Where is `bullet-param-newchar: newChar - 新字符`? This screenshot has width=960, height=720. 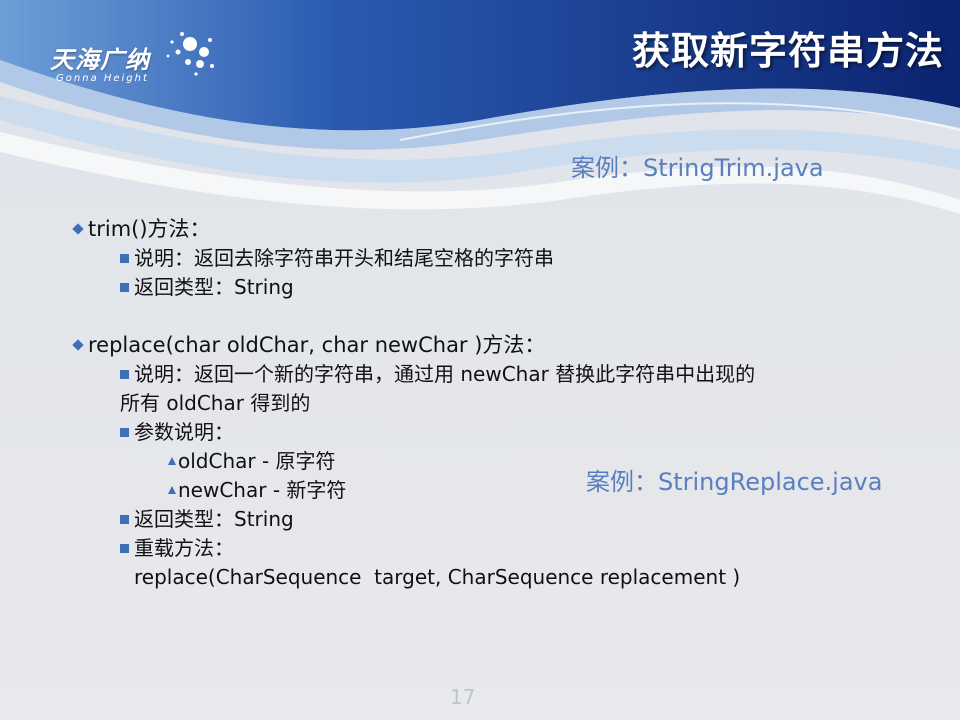 bullet-param-newchar: newChar - 新字符 is located at coordinates (490, 490).